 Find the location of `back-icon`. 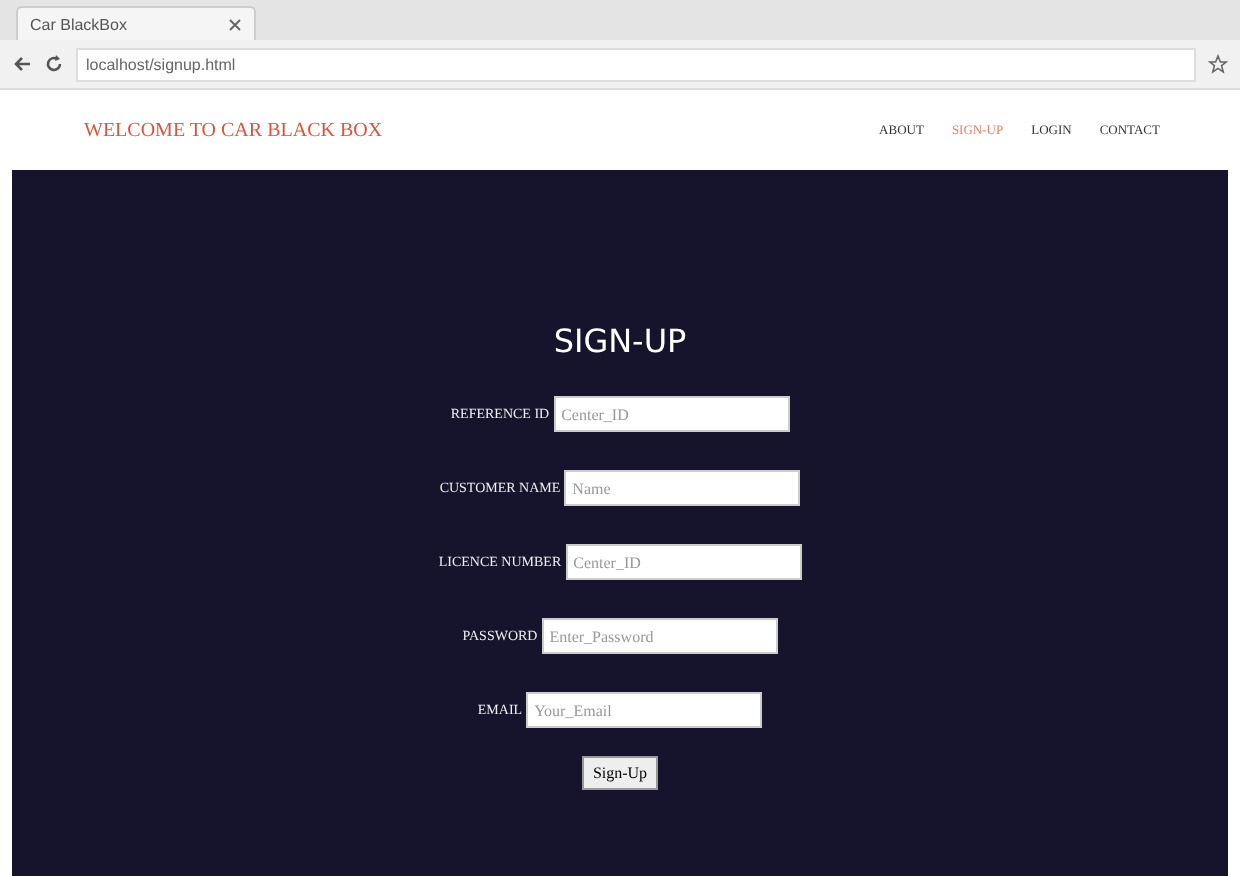

back-icon is located at coordinates (22, 64).